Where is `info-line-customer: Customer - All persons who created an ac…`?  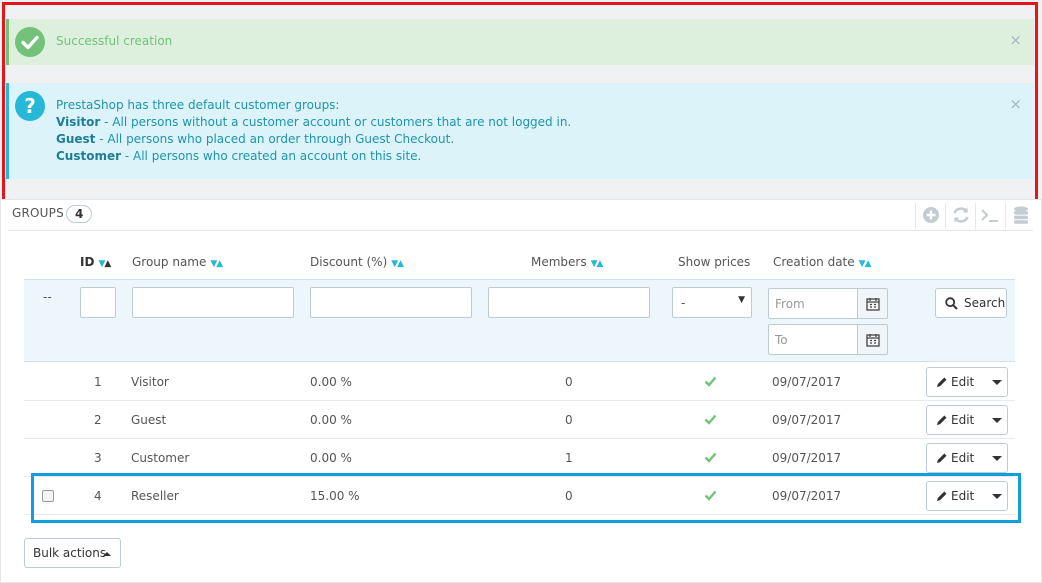 info-line-customer: Customer - All persons who created an ac… is located at coordinates (239, 156).